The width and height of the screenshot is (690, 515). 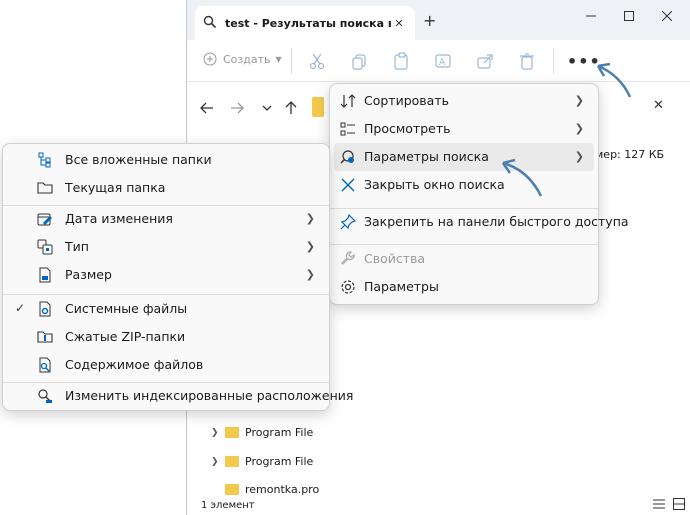 What do you see at coordinates (291, 108) in the screenshot?
I see `up-arrow-icon` at bounding box center [291, 108].